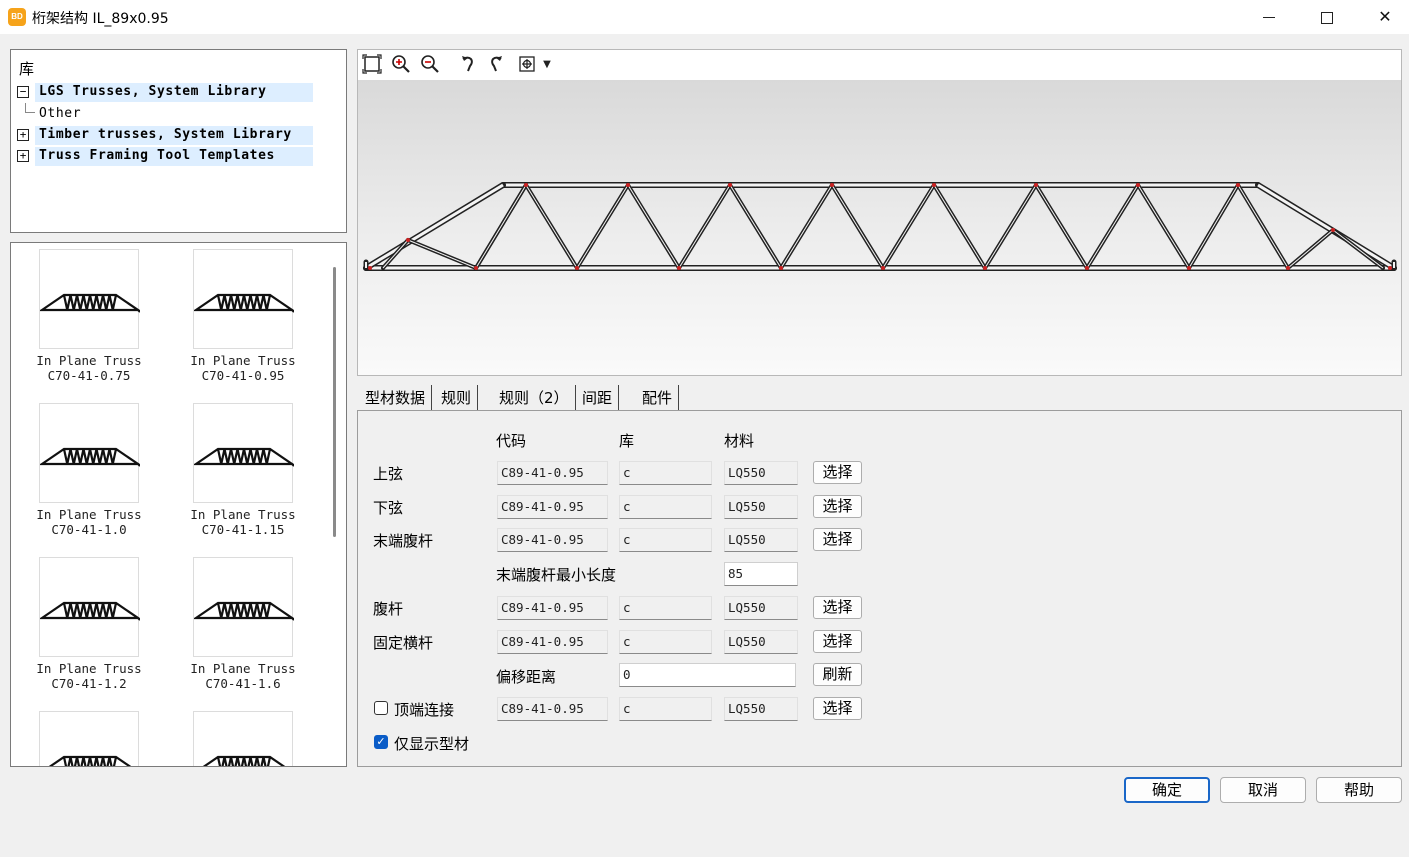 The width and height of the screenshot is (1409, 857). I want to click on thumbnail-item: In Plane Truss C70-41-1.2, so click(86, 626).